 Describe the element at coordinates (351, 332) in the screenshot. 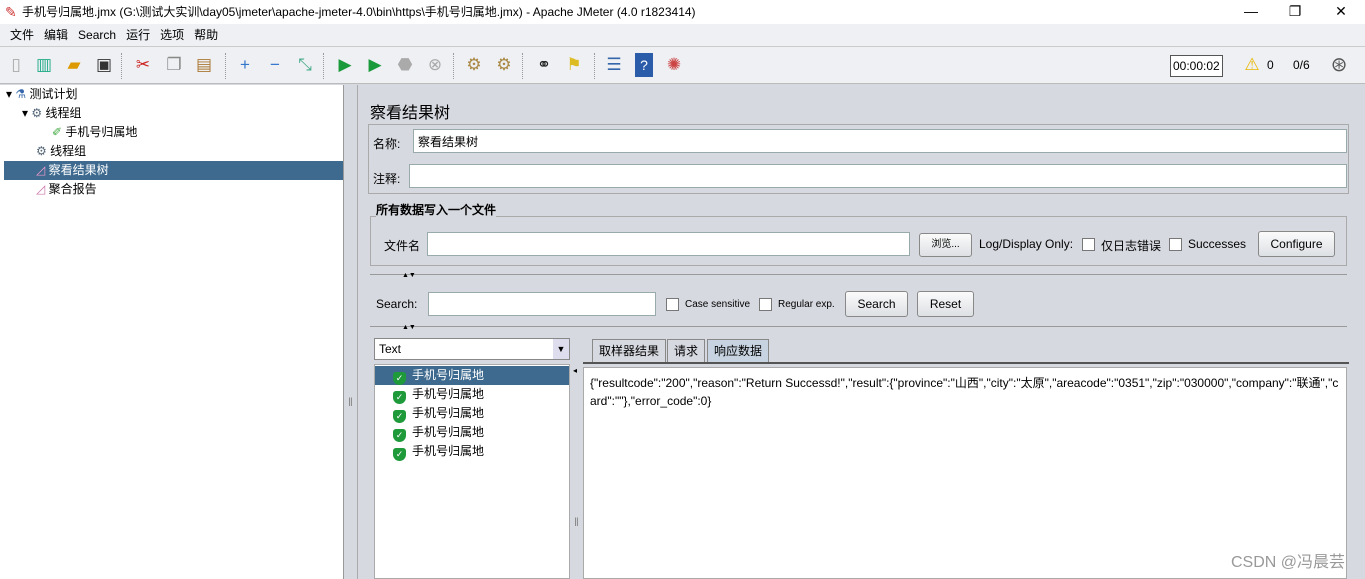

I see `splitter: ‖` at that location.